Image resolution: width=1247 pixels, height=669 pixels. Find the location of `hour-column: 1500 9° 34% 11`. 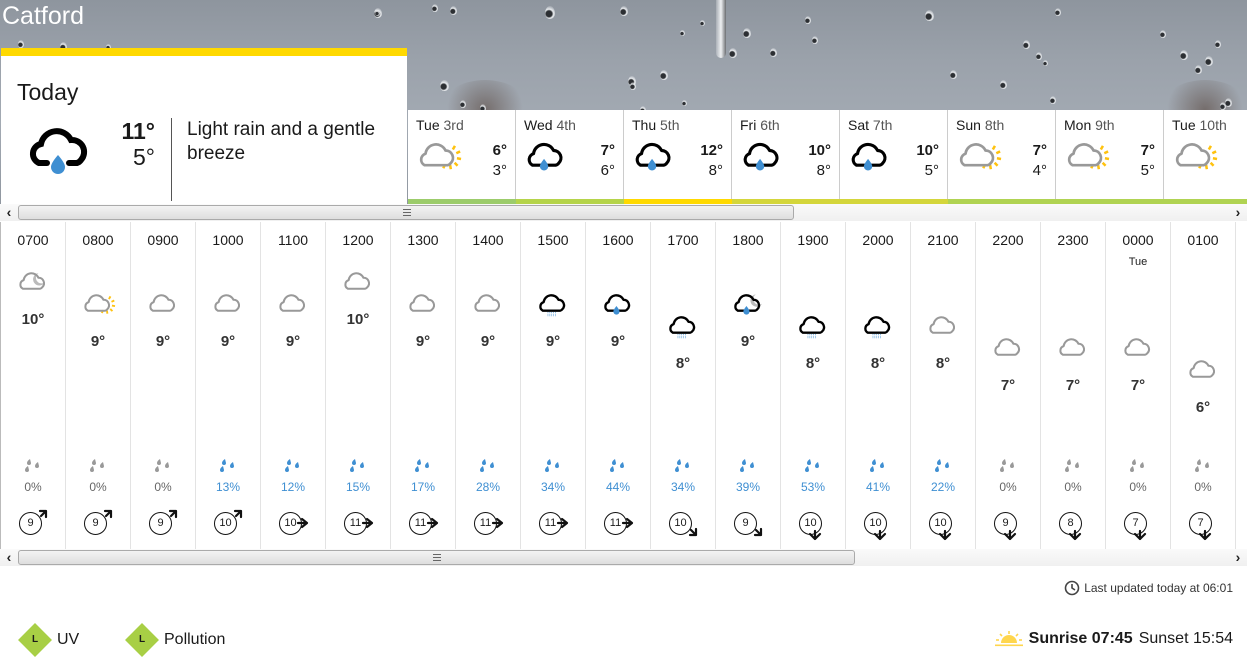

hour-column: 1500 9° 34% 11 is located at coordinates (553, 385).